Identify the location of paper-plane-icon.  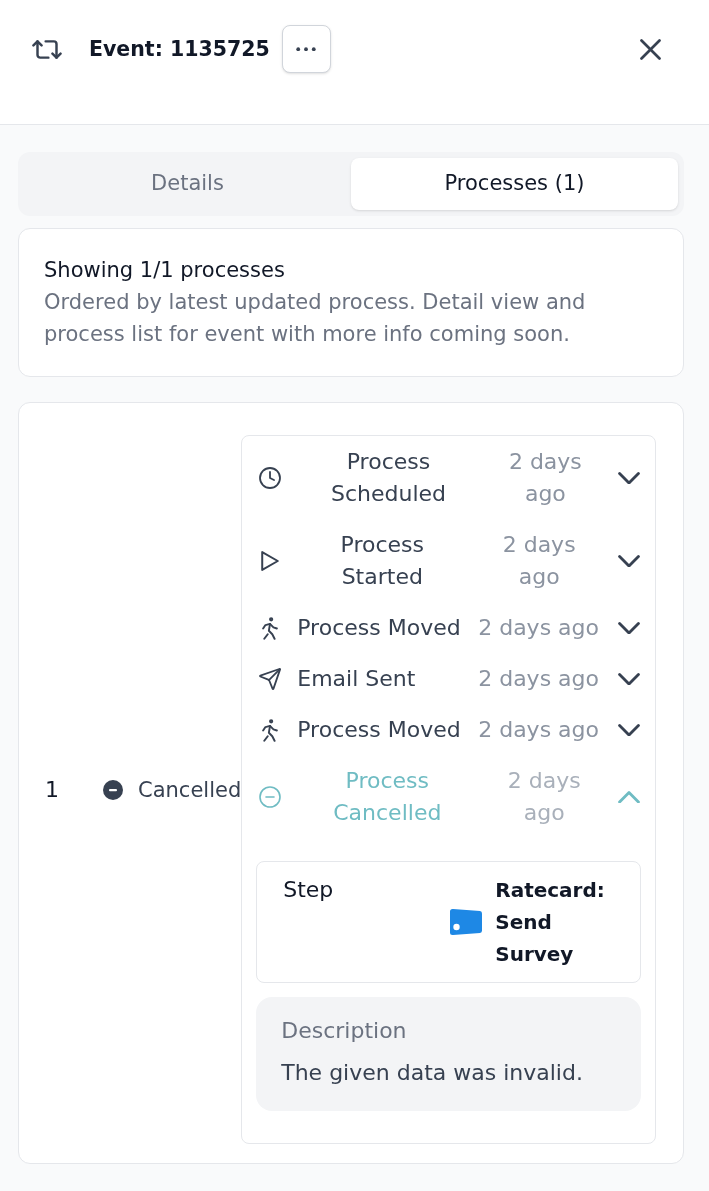
(270, 679).